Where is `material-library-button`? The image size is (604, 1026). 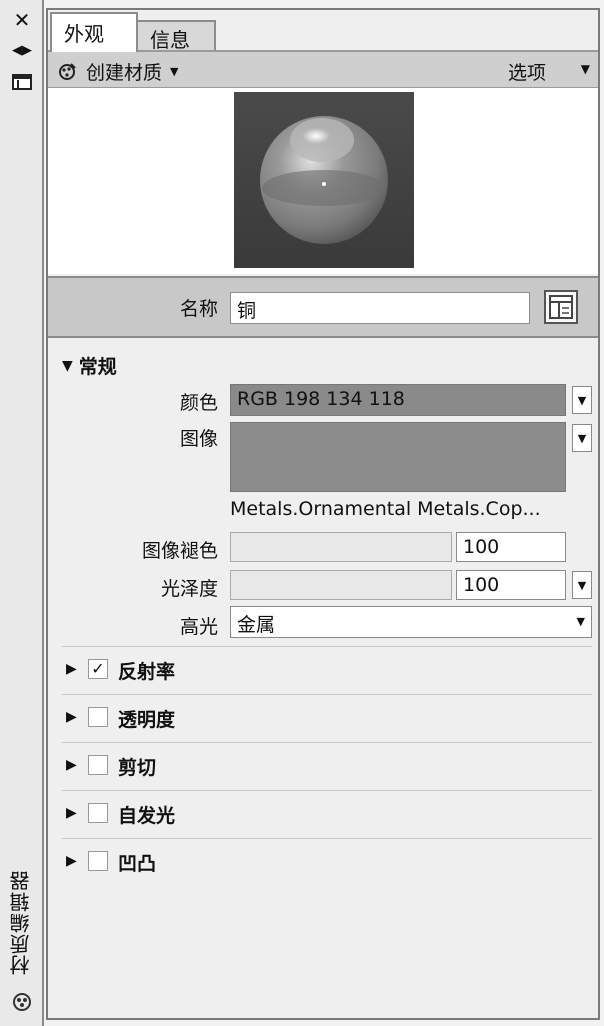
material-library-button is located at coordinates (561, 307).